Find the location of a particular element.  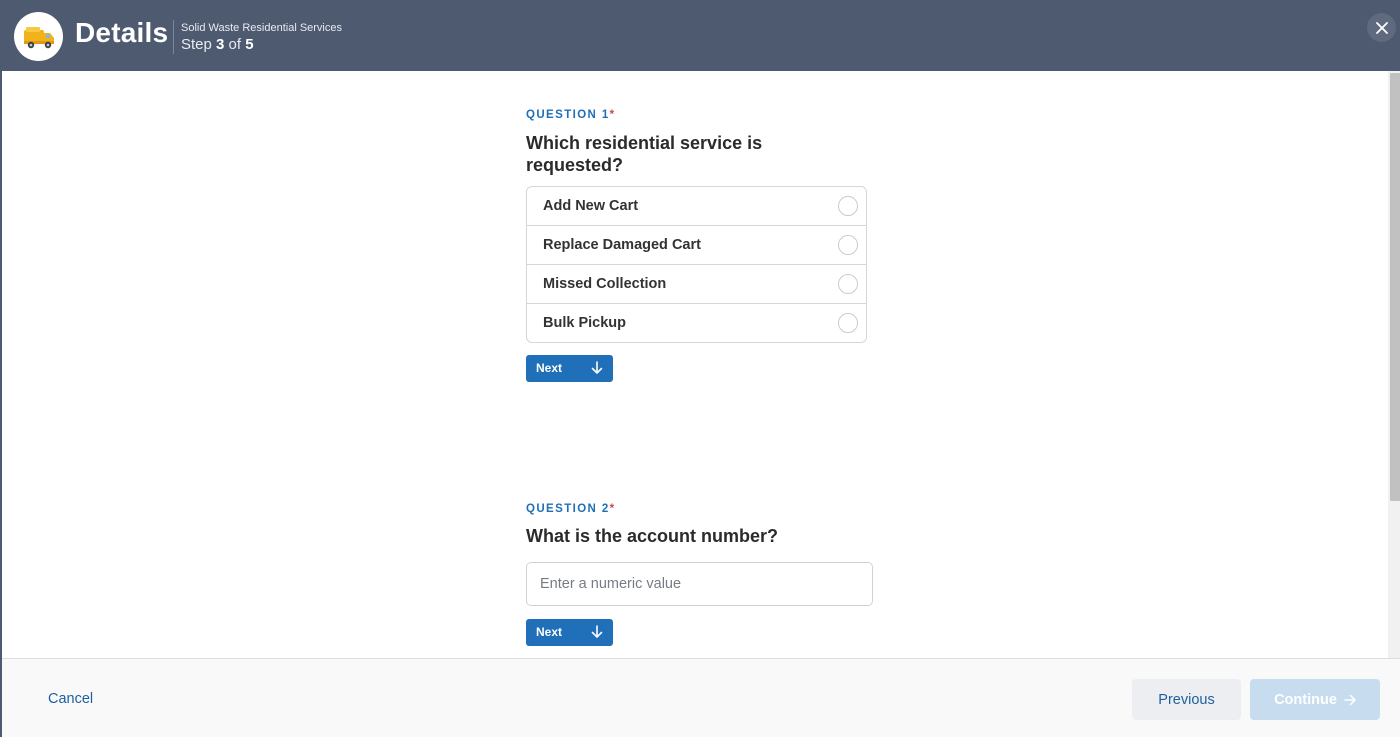

question-1-title: Which residential service is requested? is located at coordinates (644, 154).